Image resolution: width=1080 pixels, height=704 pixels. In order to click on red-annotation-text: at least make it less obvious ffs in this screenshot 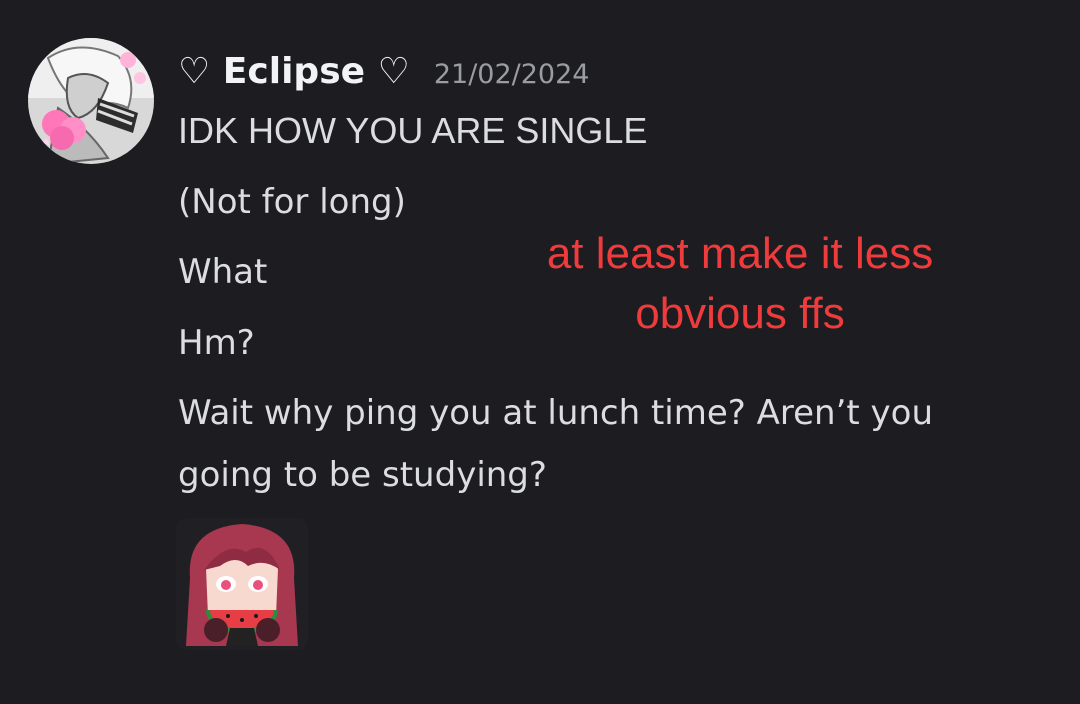, I will do `click(740, 283)`.